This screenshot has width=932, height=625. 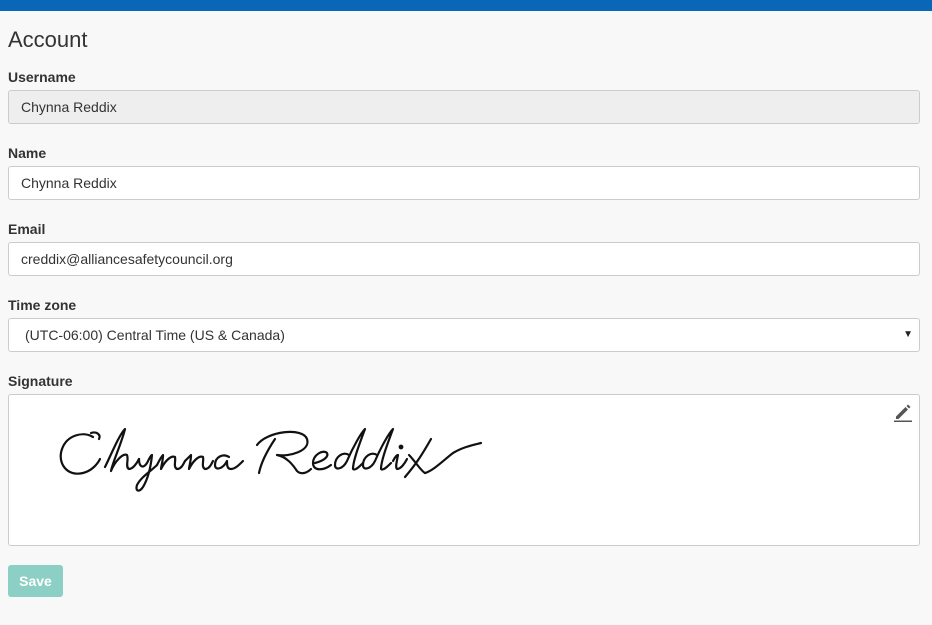 I want to click on timezone-selected-value: (UTC-06:00) Central Time (US & Canada), so click(x=155, y=335).